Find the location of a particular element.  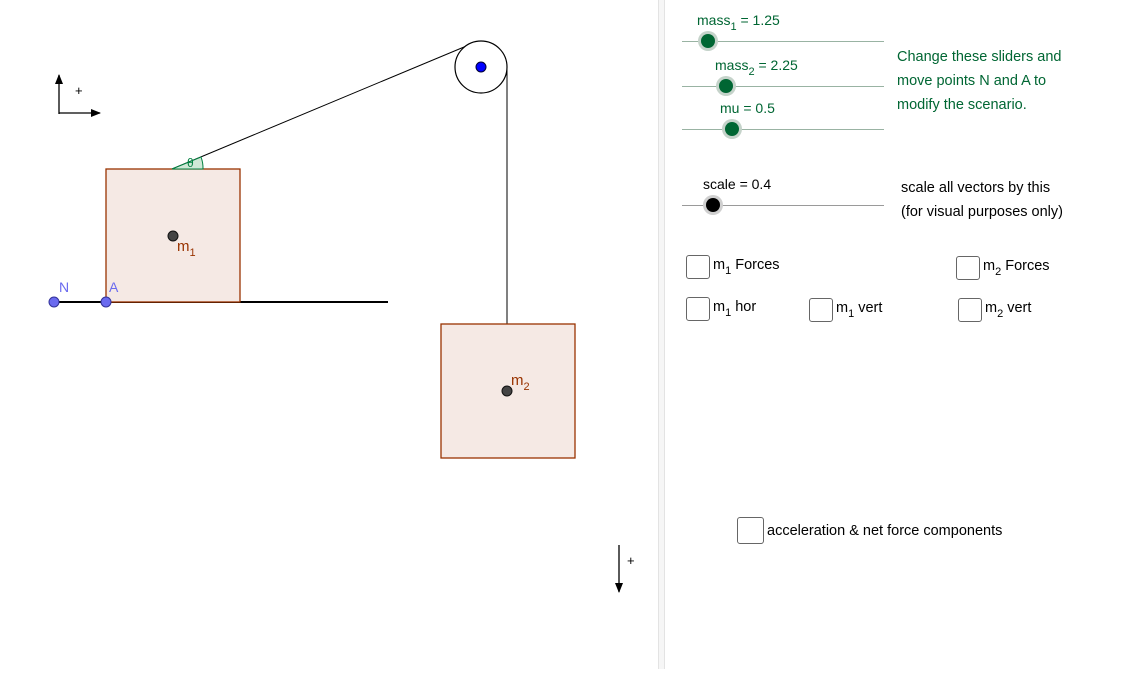

m1-hor-checkbox-box is located at coordinates (698, 309).